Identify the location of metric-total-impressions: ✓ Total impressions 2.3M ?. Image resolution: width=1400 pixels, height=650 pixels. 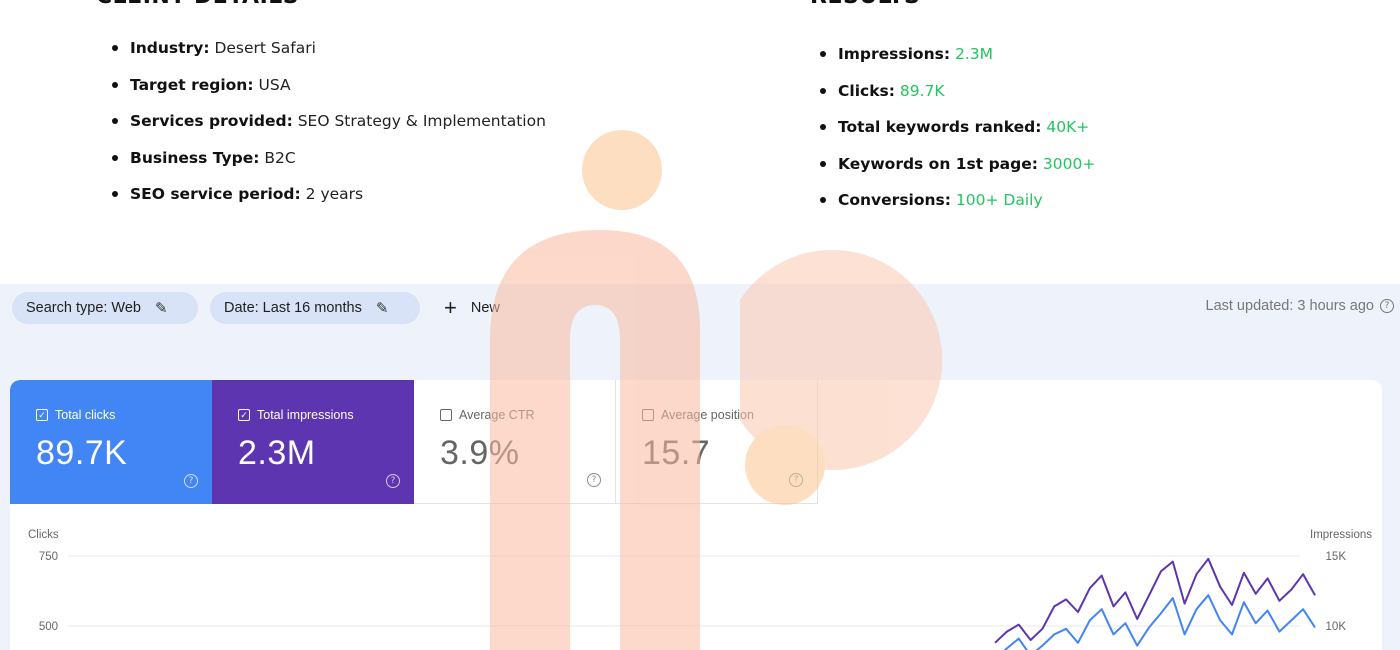
(313, 442).